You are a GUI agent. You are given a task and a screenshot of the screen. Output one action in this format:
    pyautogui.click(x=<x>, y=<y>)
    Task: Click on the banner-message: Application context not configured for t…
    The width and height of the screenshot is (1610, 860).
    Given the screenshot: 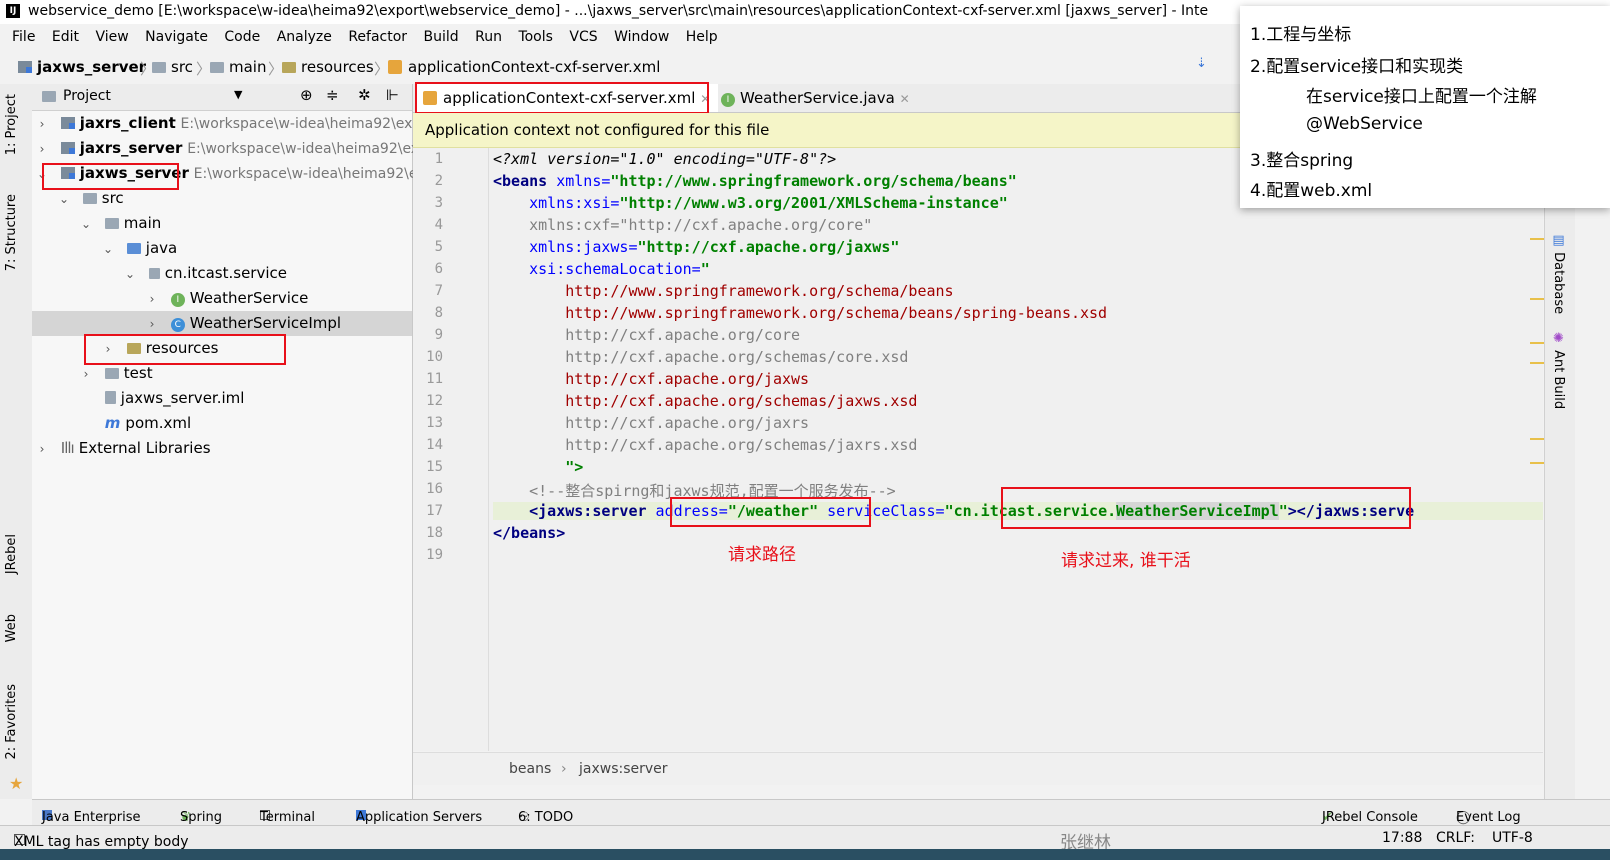 What is the action you would take?
    pyautogui.click(x=597, y=130)
    